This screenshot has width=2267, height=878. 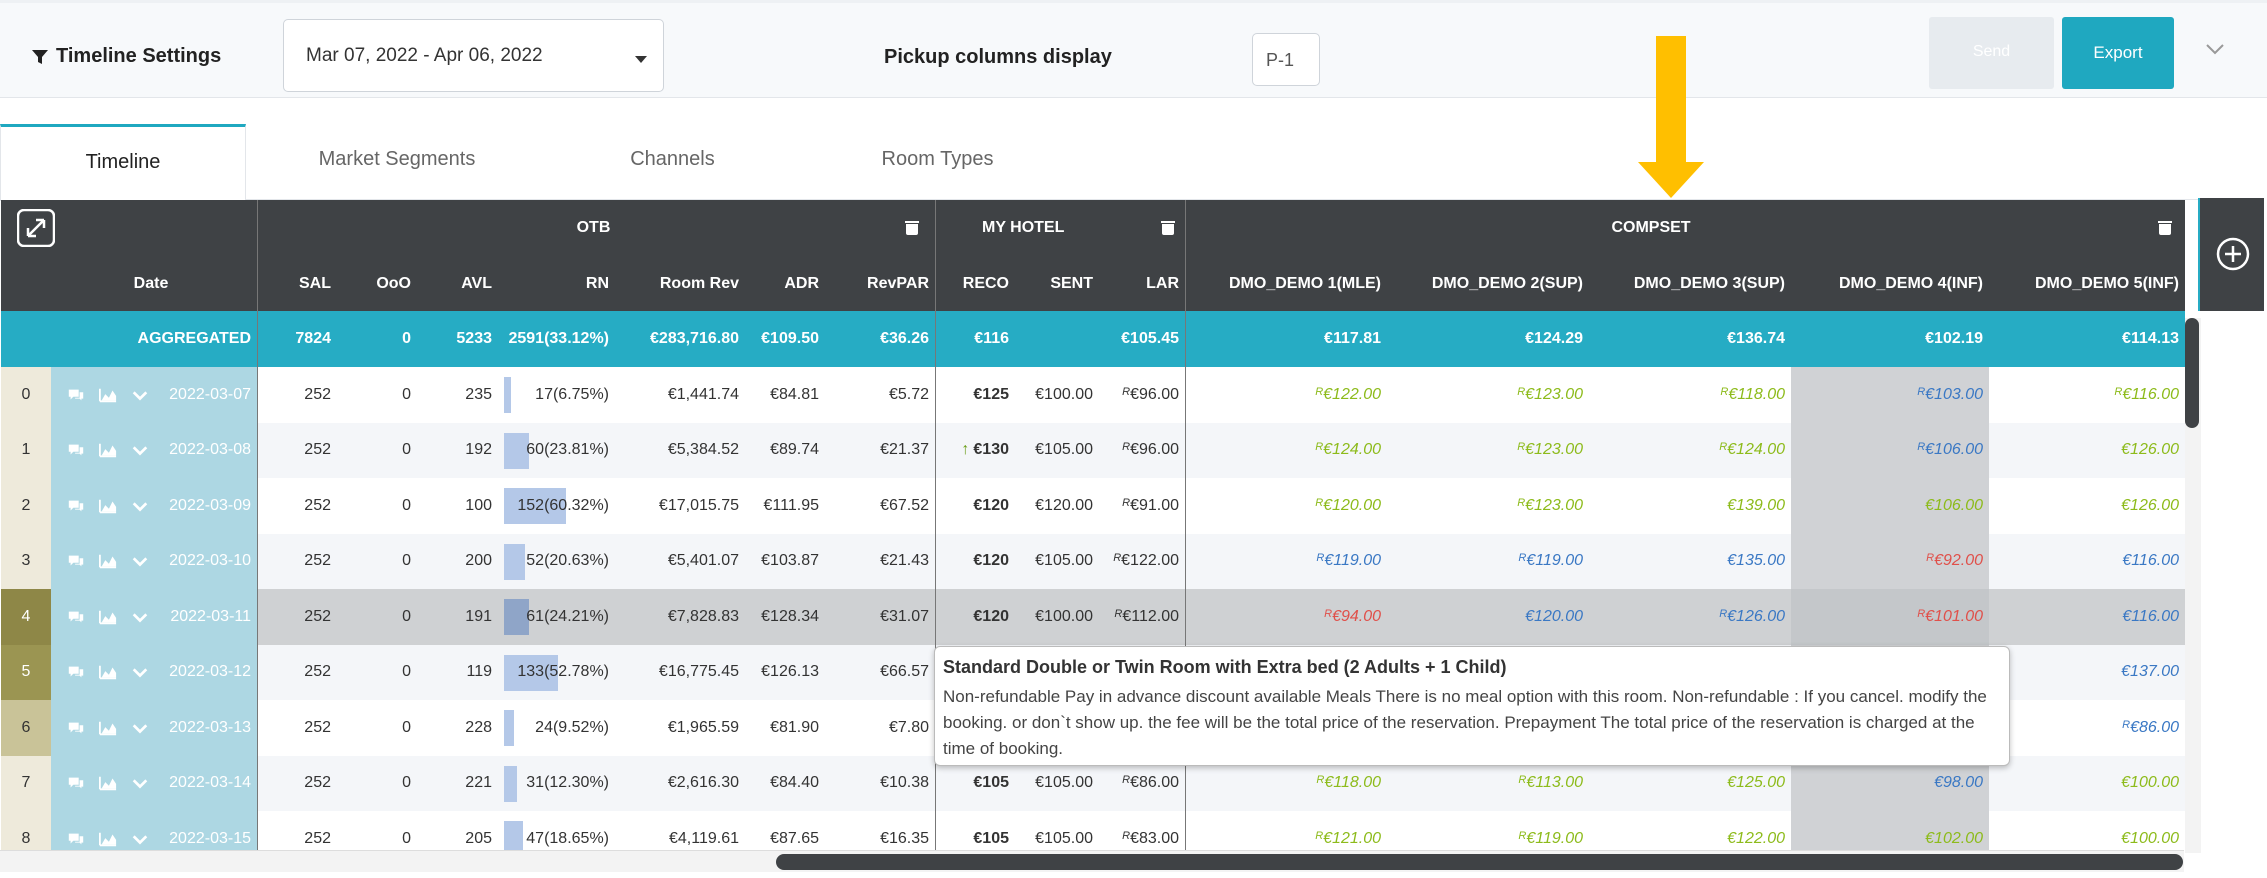 I want to click on tab-channels: Channels, so click(x=672, y=162).